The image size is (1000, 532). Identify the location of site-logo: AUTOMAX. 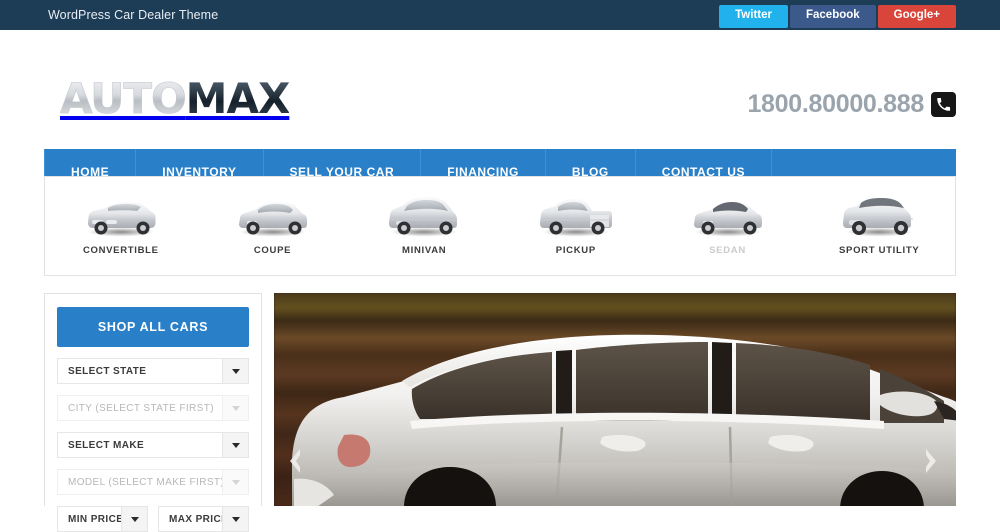
(175, 98).